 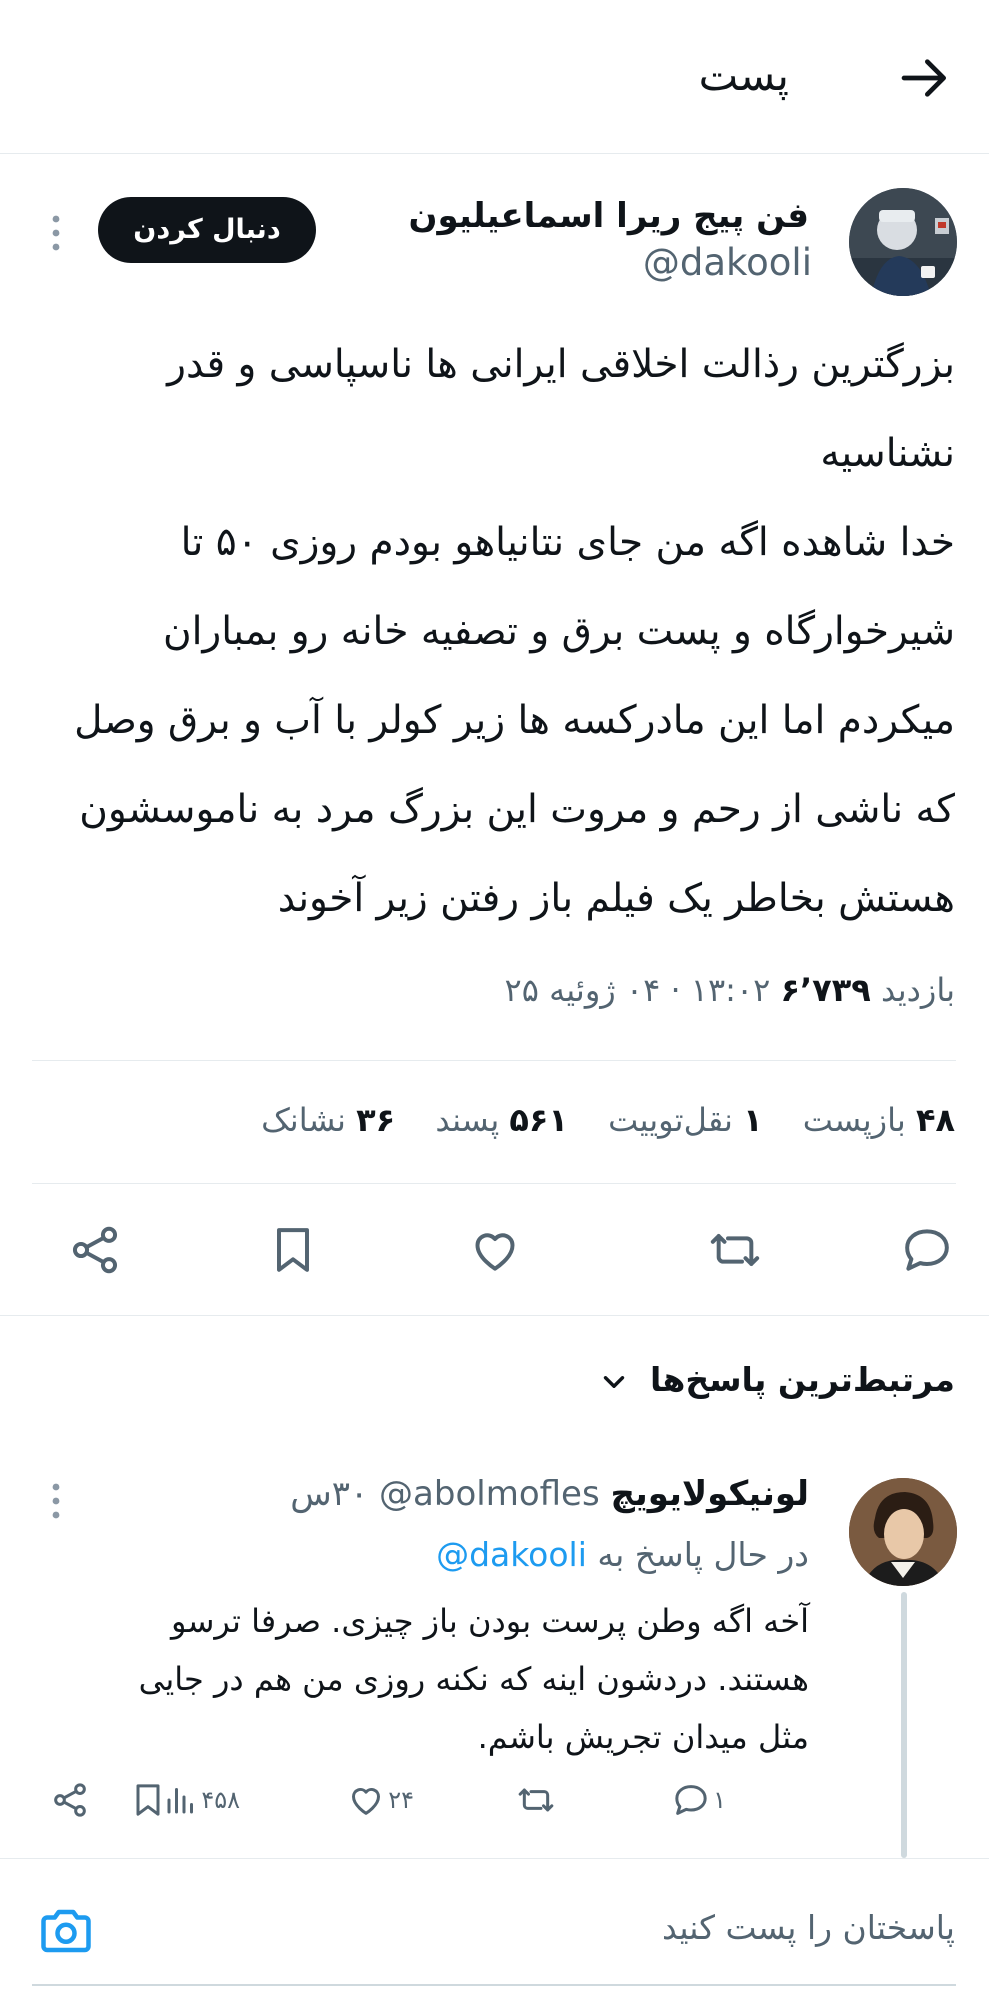 I want to click on engagement-stats: ۴۸ بازپست ۱ نقل‌توییت ۵۶۱ پسند ۳۶ نشانک, so click(x=593, y=1120).